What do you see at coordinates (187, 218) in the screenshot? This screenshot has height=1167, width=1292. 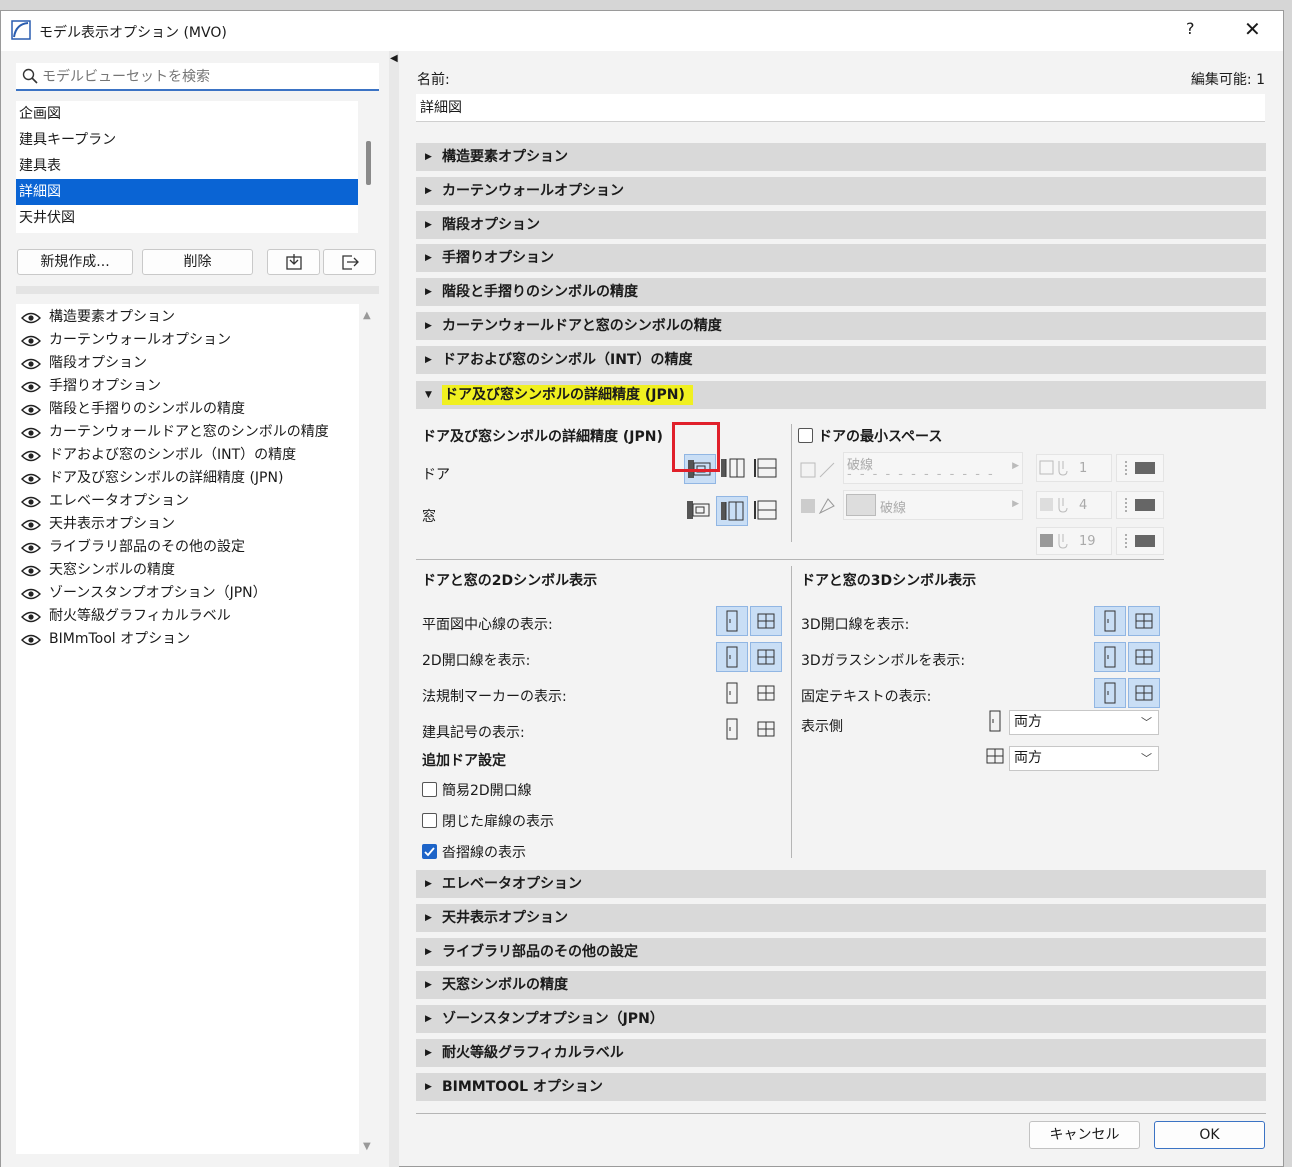 I see `view-set-item: 天井伏図` at bounding box center [187, 218].